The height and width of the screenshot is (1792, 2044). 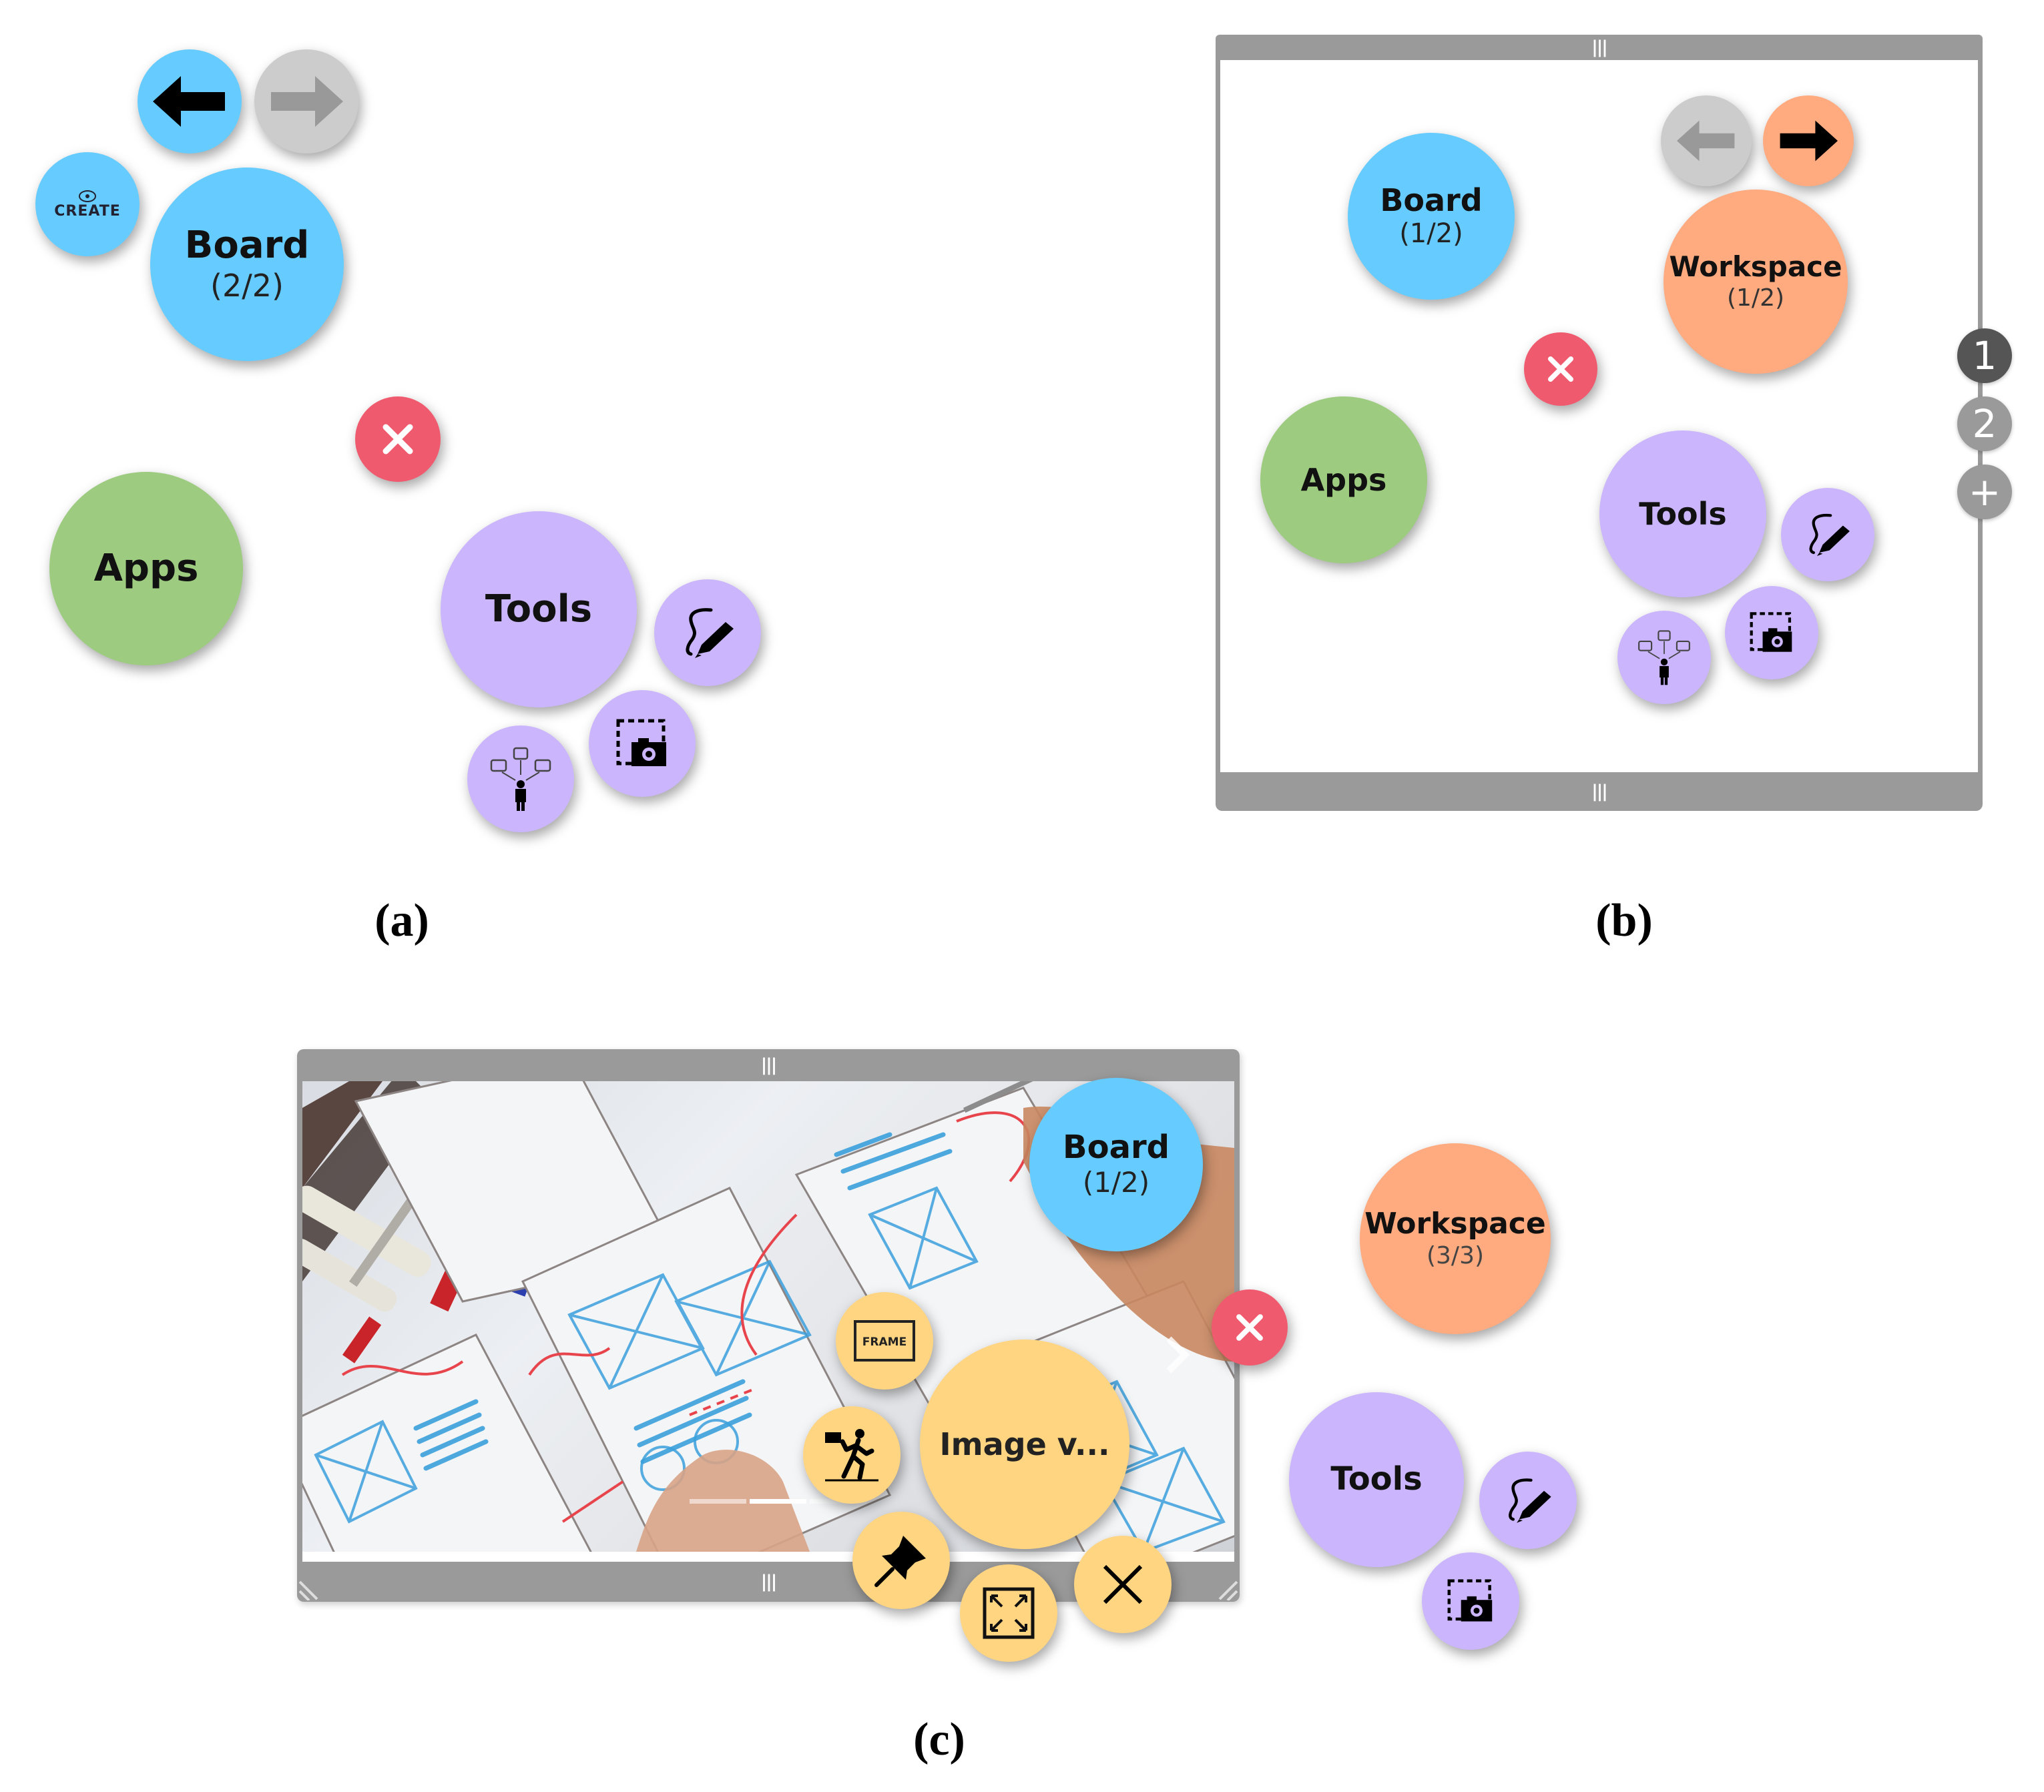 What do you see at coordinates (1455, 1255) in the screenshot?
I see `workspace-count: (3/3)` at bounding box center [1455, 1255].